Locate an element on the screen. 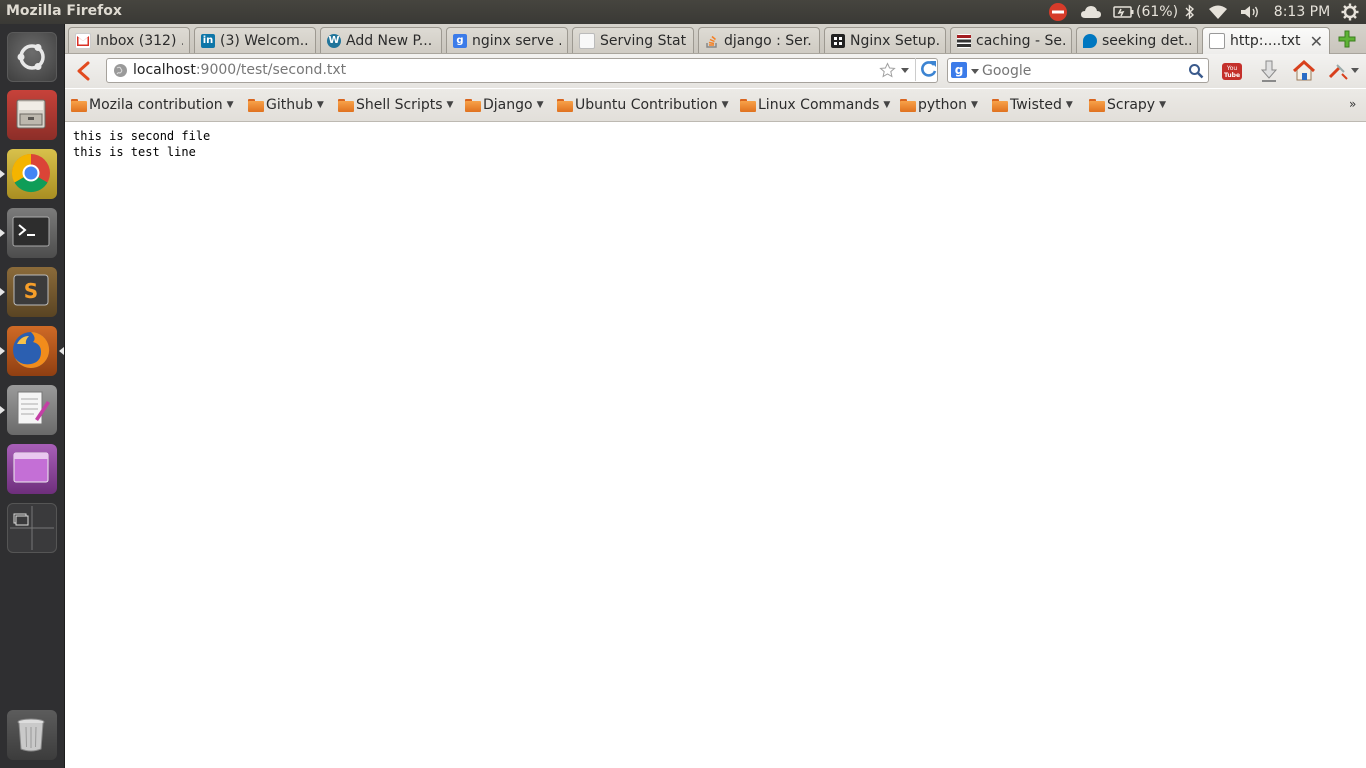 The image size is (1366, 768). chevron-down-icon: ▼ is located at coordinates (540, 105).